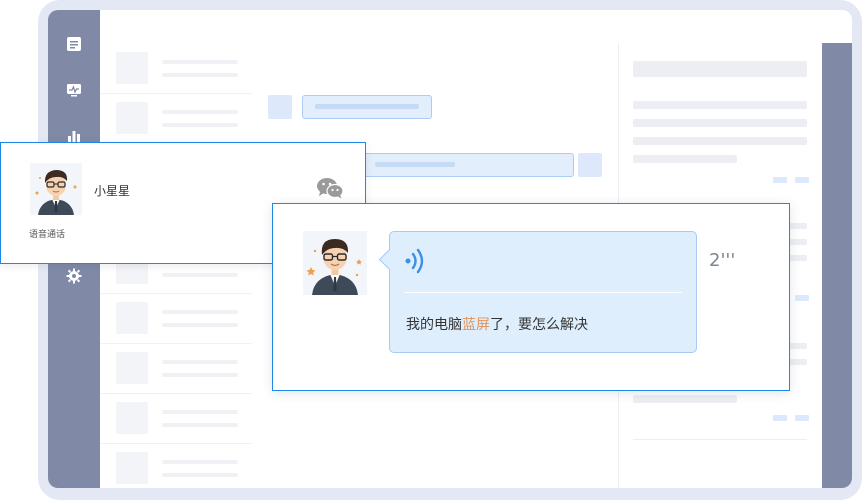 The image size is (863, 500). Describe the element at coordinates (837, 265) in the screenshot. I see `scrollbar` at that location.